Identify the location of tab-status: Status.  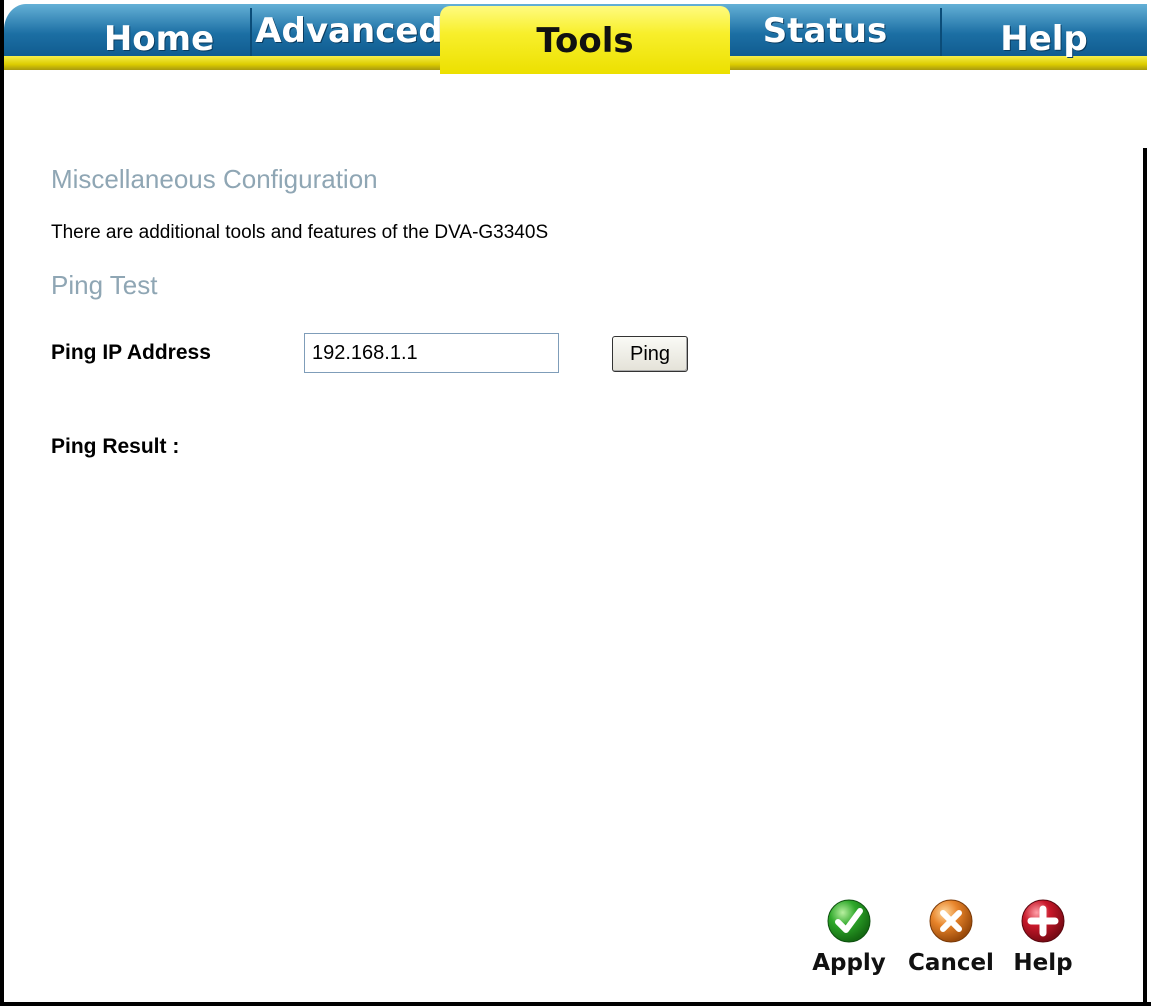
(825, 32).